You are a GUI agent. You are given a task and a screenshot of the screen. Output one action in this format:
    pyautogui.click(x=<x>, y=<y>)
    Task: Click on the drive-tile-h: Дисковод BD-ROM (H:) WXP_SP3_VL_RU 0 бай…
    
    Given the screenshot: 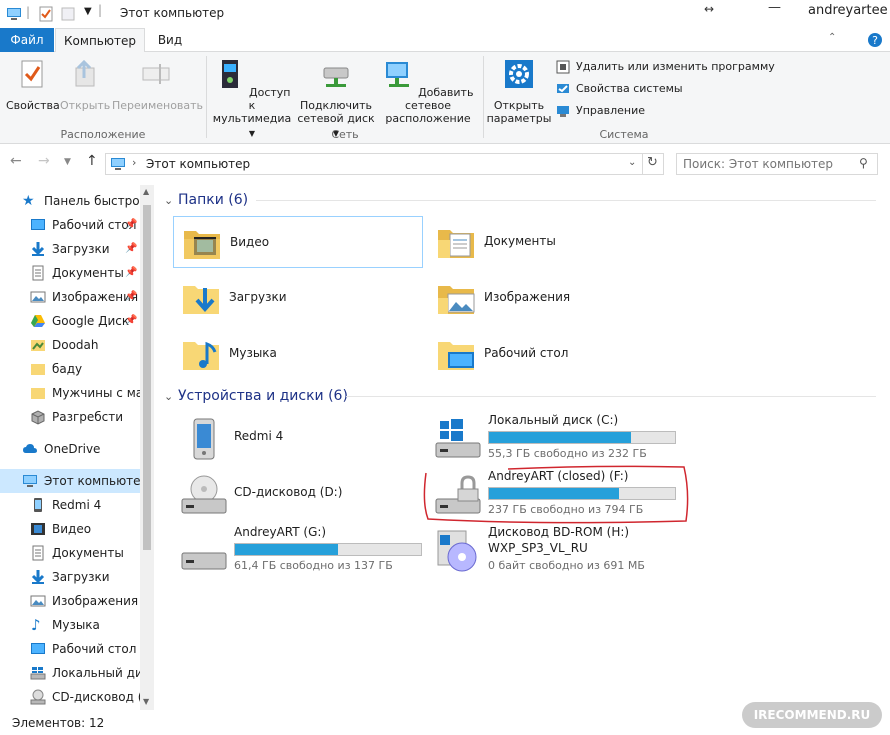 What is the action you would take?
    pyautogui.click(x=562, y=550)
    